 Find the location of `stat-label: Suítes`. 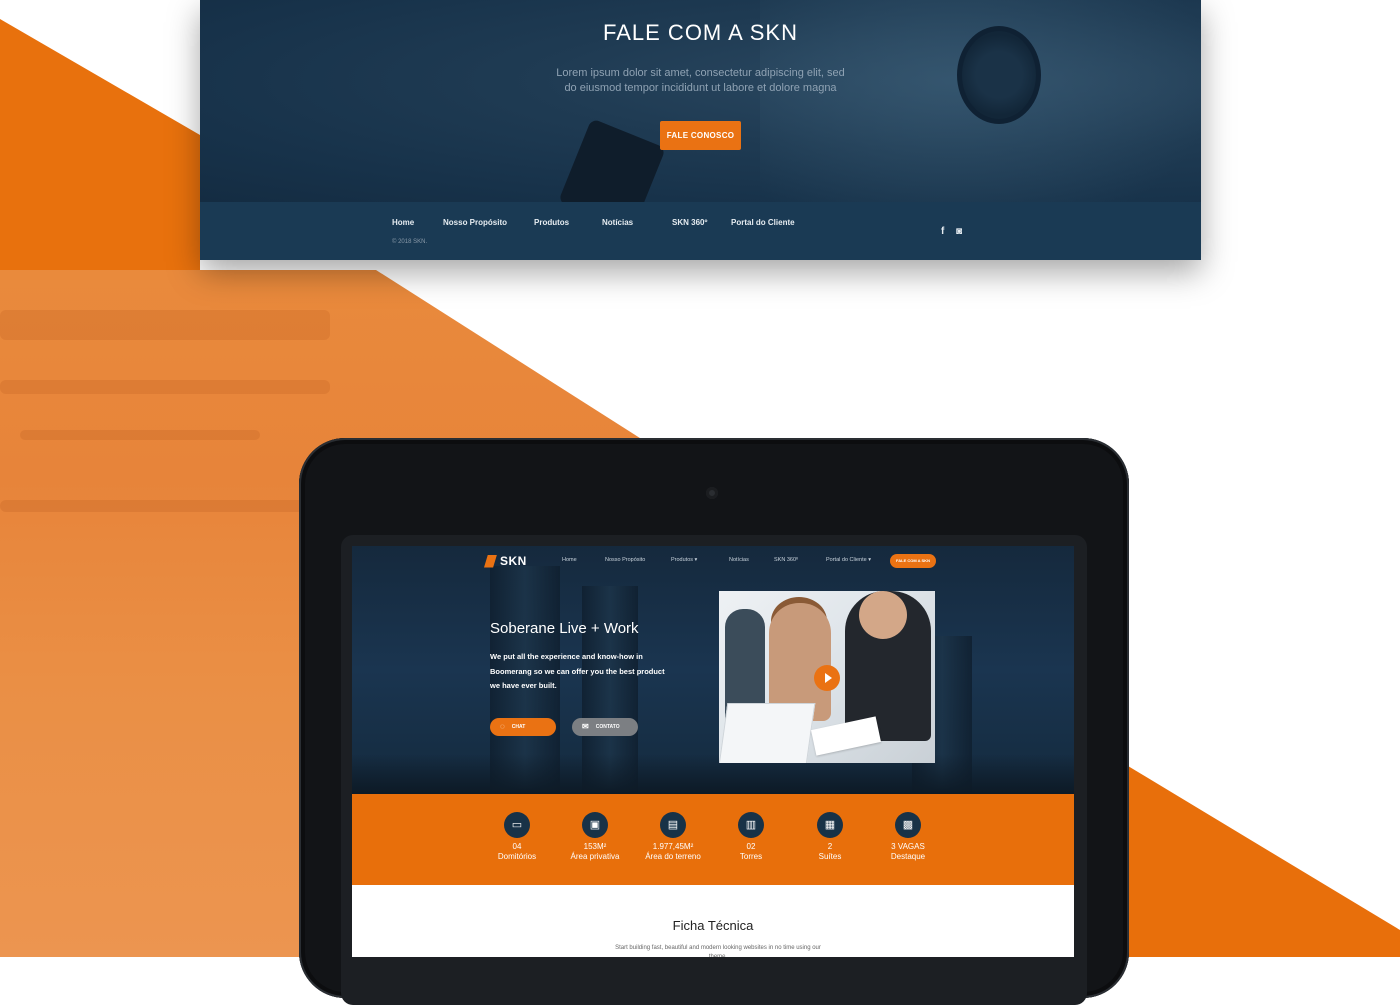

stat-label: Suítes is located at coordinates (830, 856).